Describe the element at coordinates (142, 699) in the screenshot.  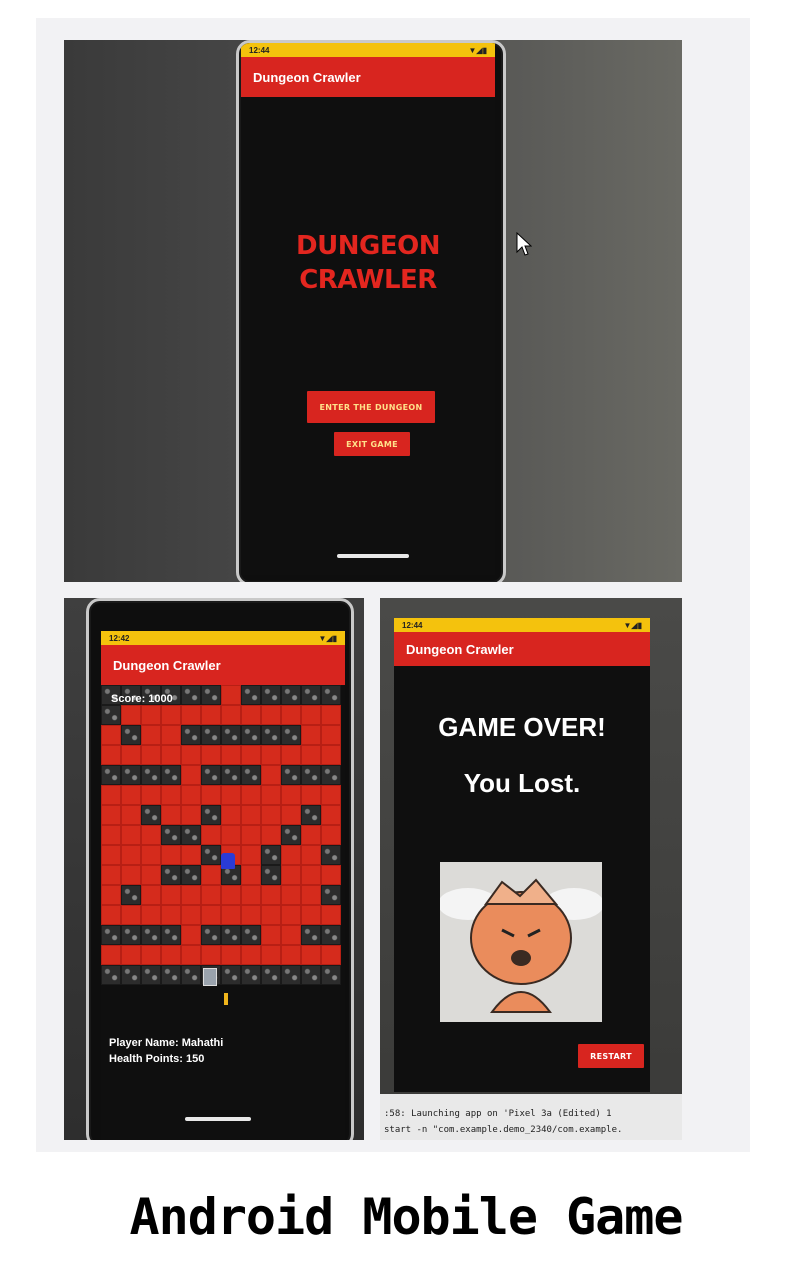
I see `score-label: Score: 1000` at that location.